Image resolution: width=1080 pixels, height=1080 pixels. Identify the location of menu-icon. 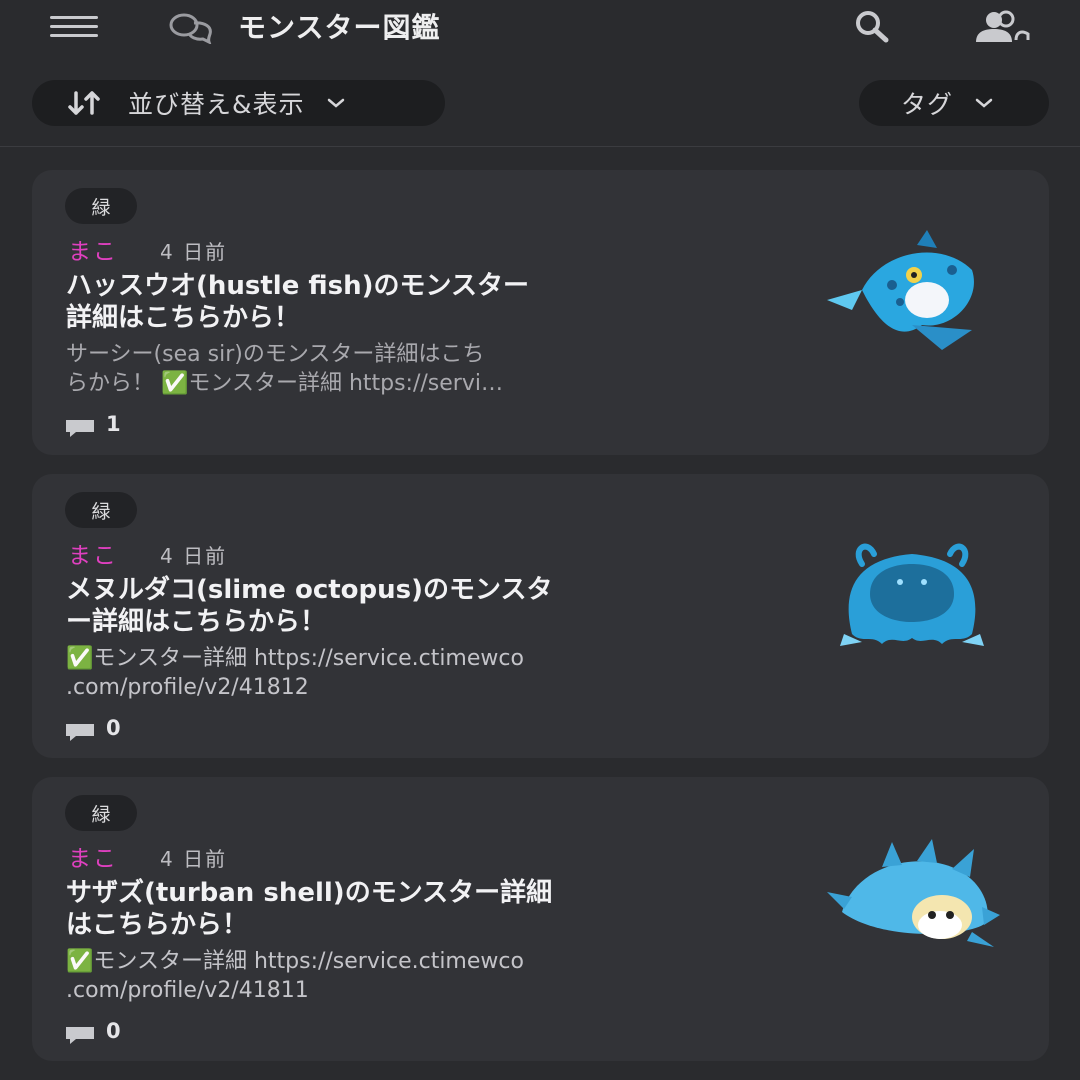
(74, 26).